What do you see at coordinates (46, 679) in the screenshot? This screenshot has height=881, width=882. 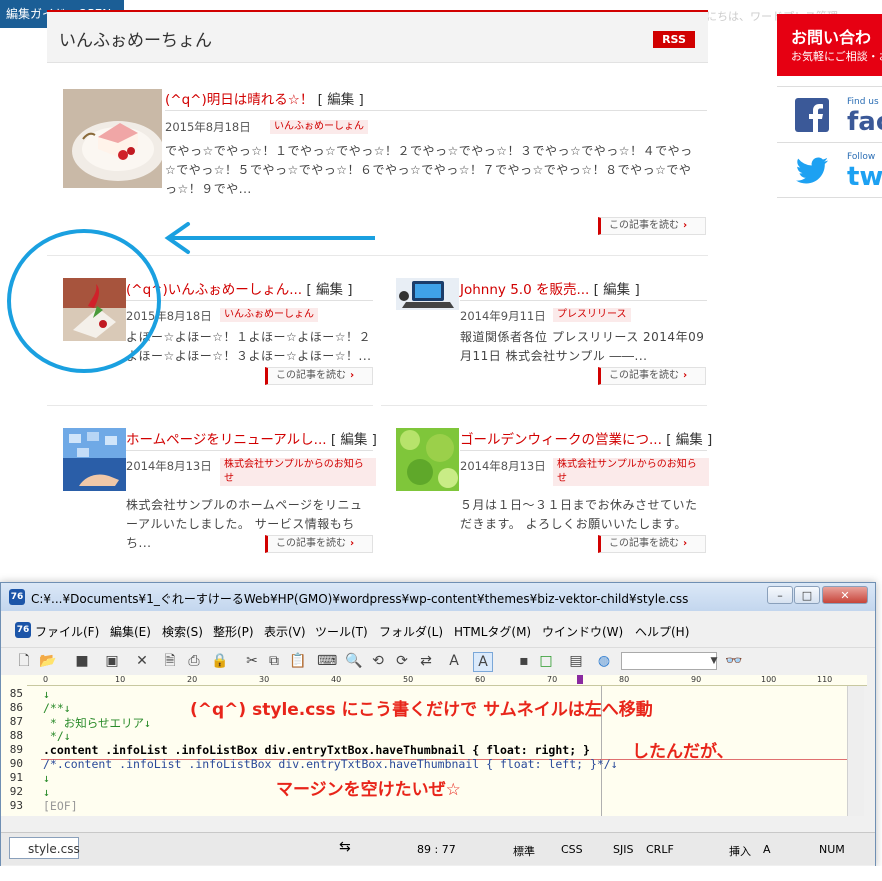 I see `ruler-mark: 0` at bounding box center [46, 679].